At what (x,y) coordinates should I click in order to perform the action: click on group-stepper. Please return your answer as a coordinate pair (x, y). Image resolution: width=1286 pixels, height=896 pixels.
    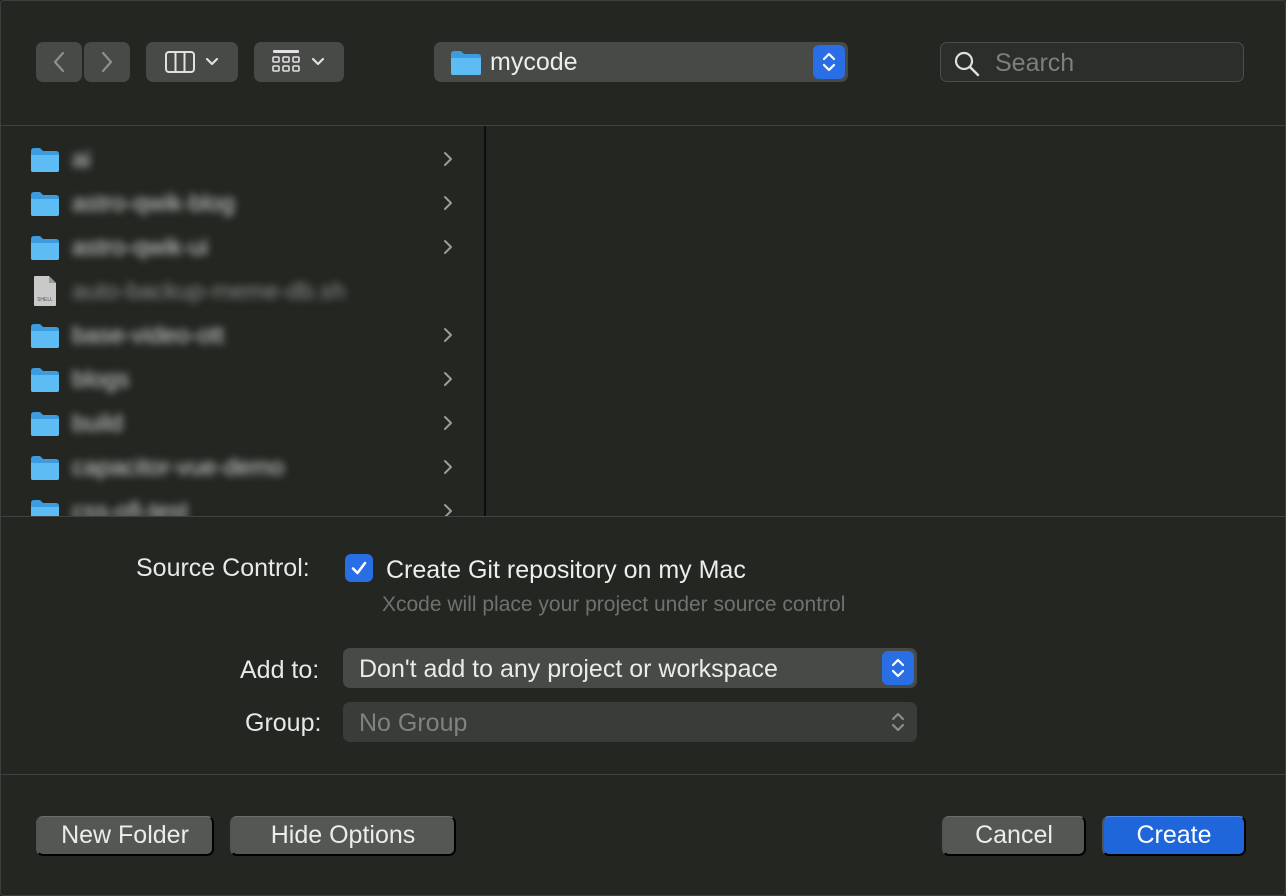
    Looking at the image, I should click on (898, 722).